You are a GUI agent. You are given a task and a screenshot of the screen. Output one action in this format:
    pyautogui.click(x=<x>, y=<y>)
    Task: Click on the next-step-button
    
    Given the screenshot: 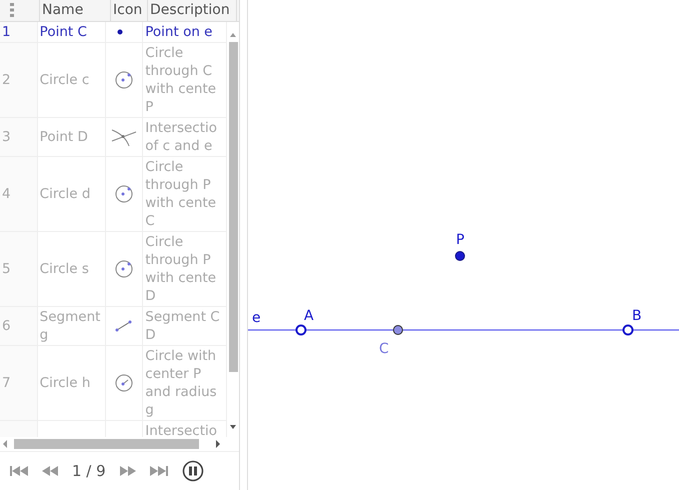 What is the action you would take?
    pyautogui.click(x=128, y=471)
    